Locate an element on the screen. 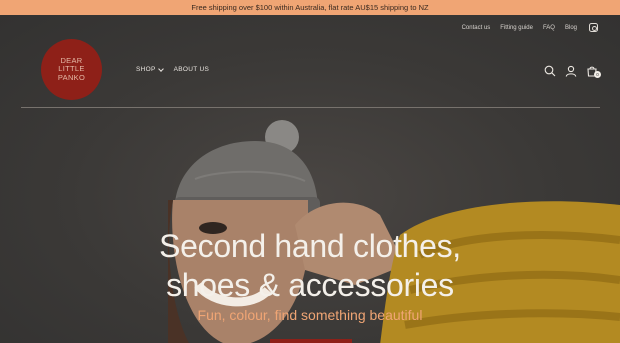 The height and width of the screenshot is (343, 620). hero-headline-line1: Second hand clothes, is located at coordinates (310, 246).